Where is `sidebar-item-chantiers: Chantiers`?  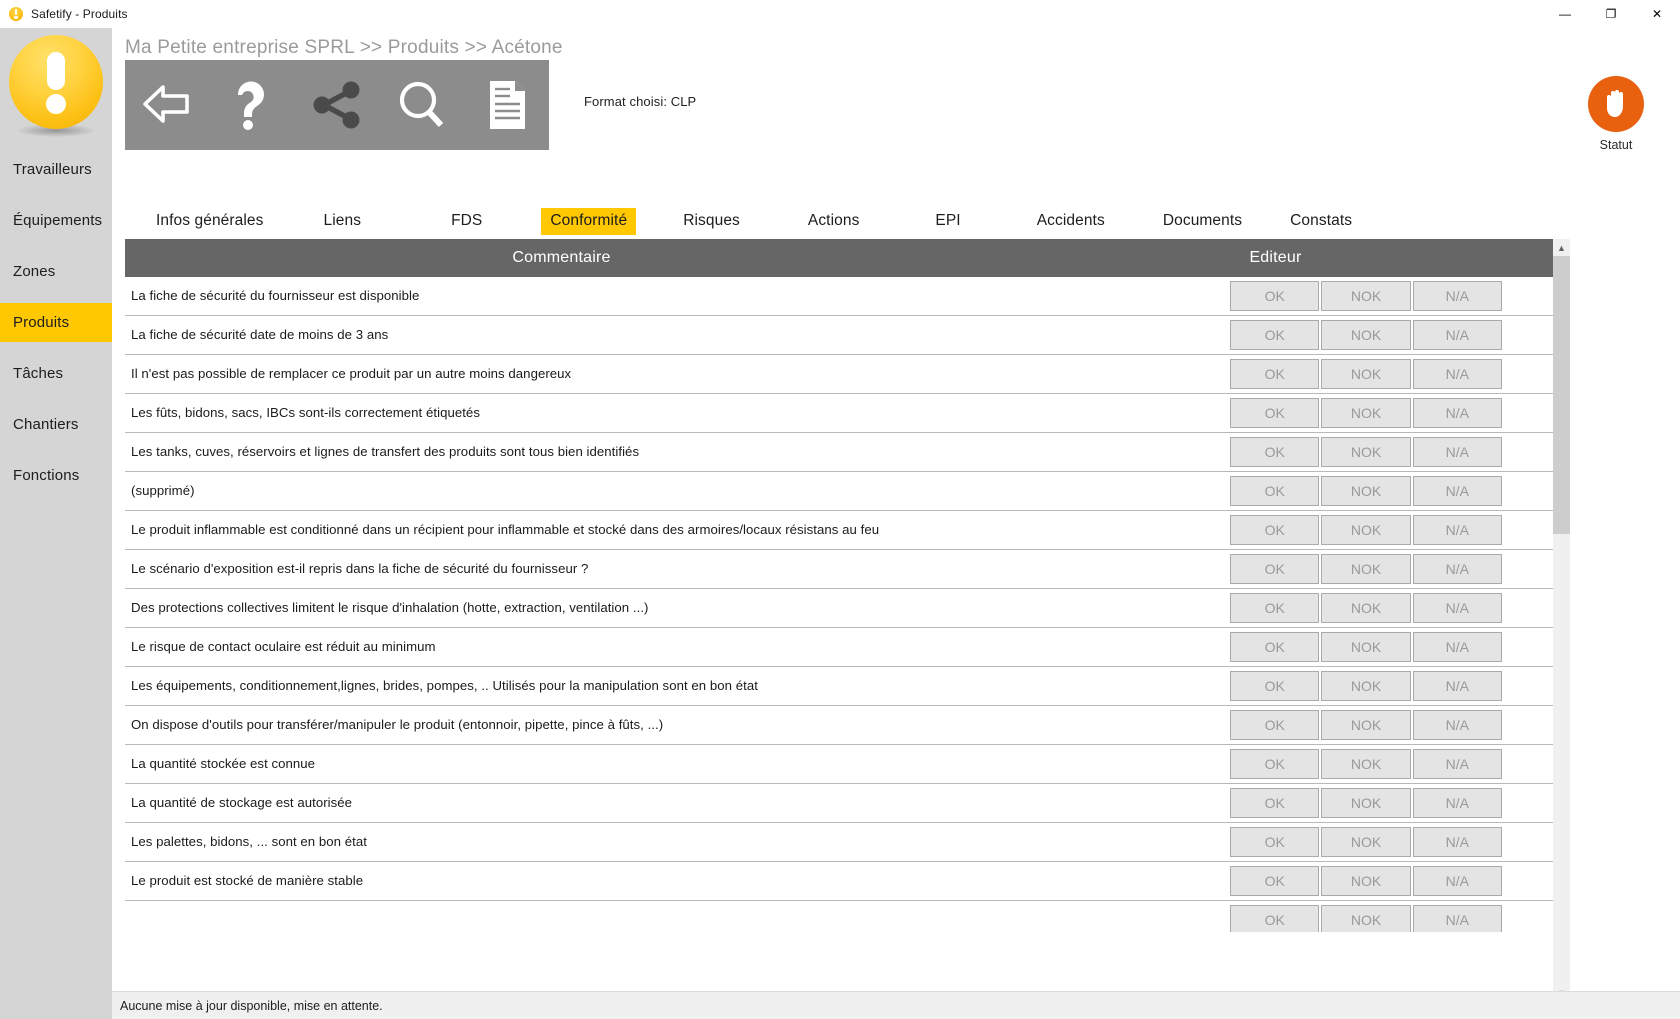 sidebar-item-chantiers: Chantiers is located at coordinates (56, 424).